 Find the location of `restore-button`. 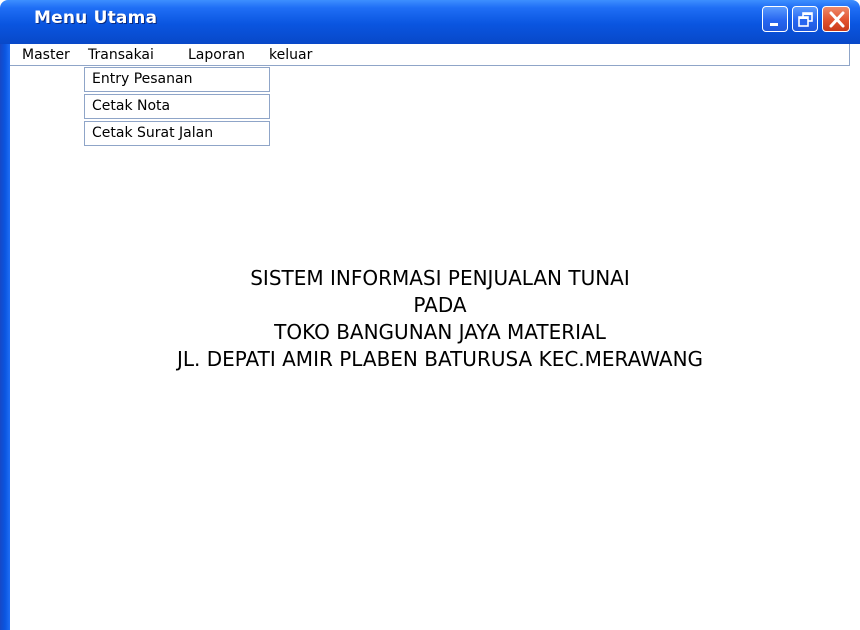

restore-button is located at coordinates (805, 19).